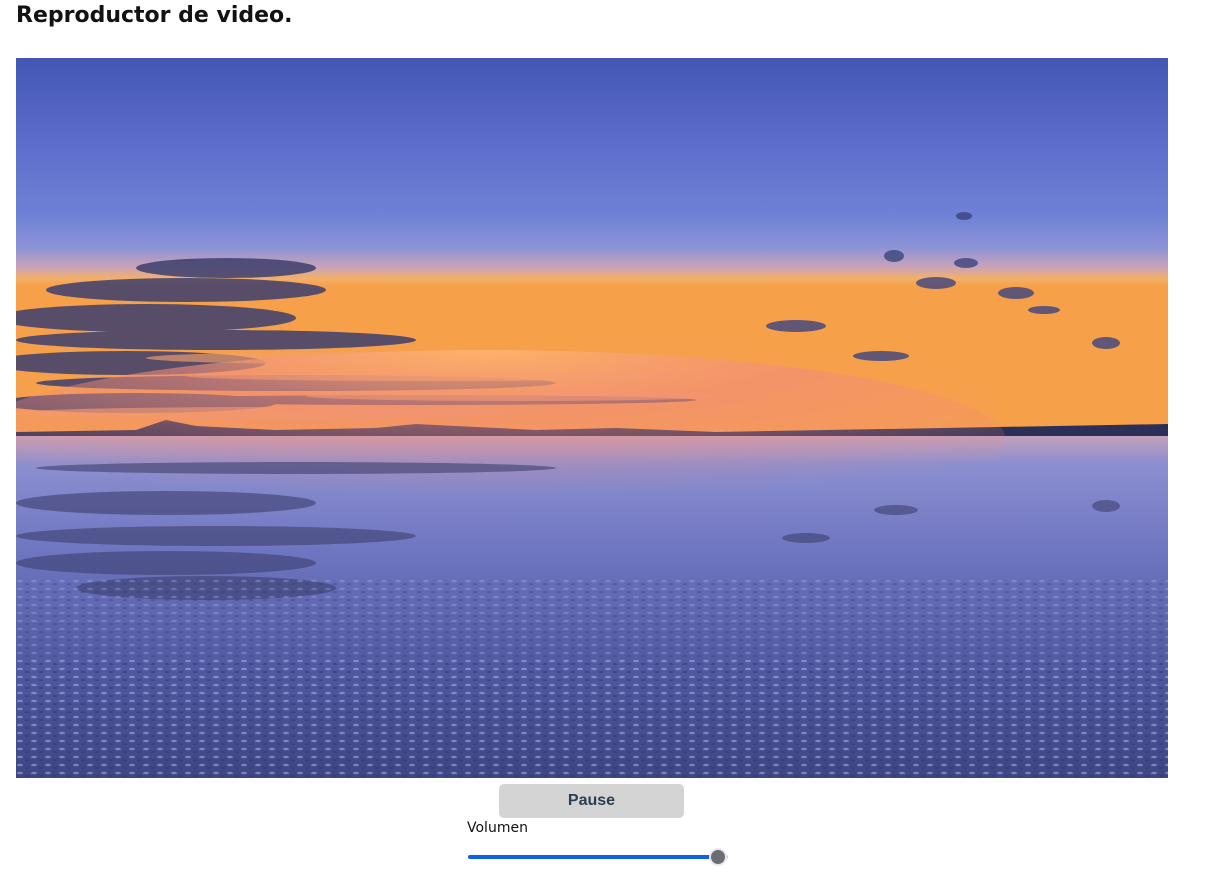 Image resolution: width=1209 pixels, height=880 pixels. I want to click on page-title: Reproductor de video., so click(154, 15).